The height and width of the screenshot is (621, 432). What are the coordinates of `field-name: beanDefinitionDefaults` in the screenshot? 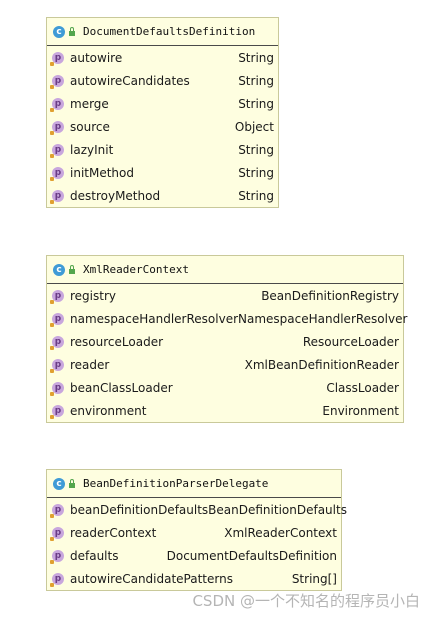 It's located at (139, 509).